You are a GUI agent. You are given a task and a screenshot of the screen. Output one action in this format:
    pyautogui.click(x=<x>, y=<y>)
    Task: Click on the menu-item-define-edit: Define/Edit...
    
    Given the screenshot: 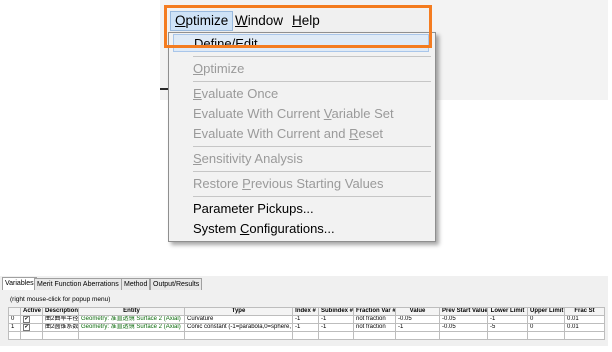 What is the action you would take?
    pyautogui.click(x=301, y=43)
    